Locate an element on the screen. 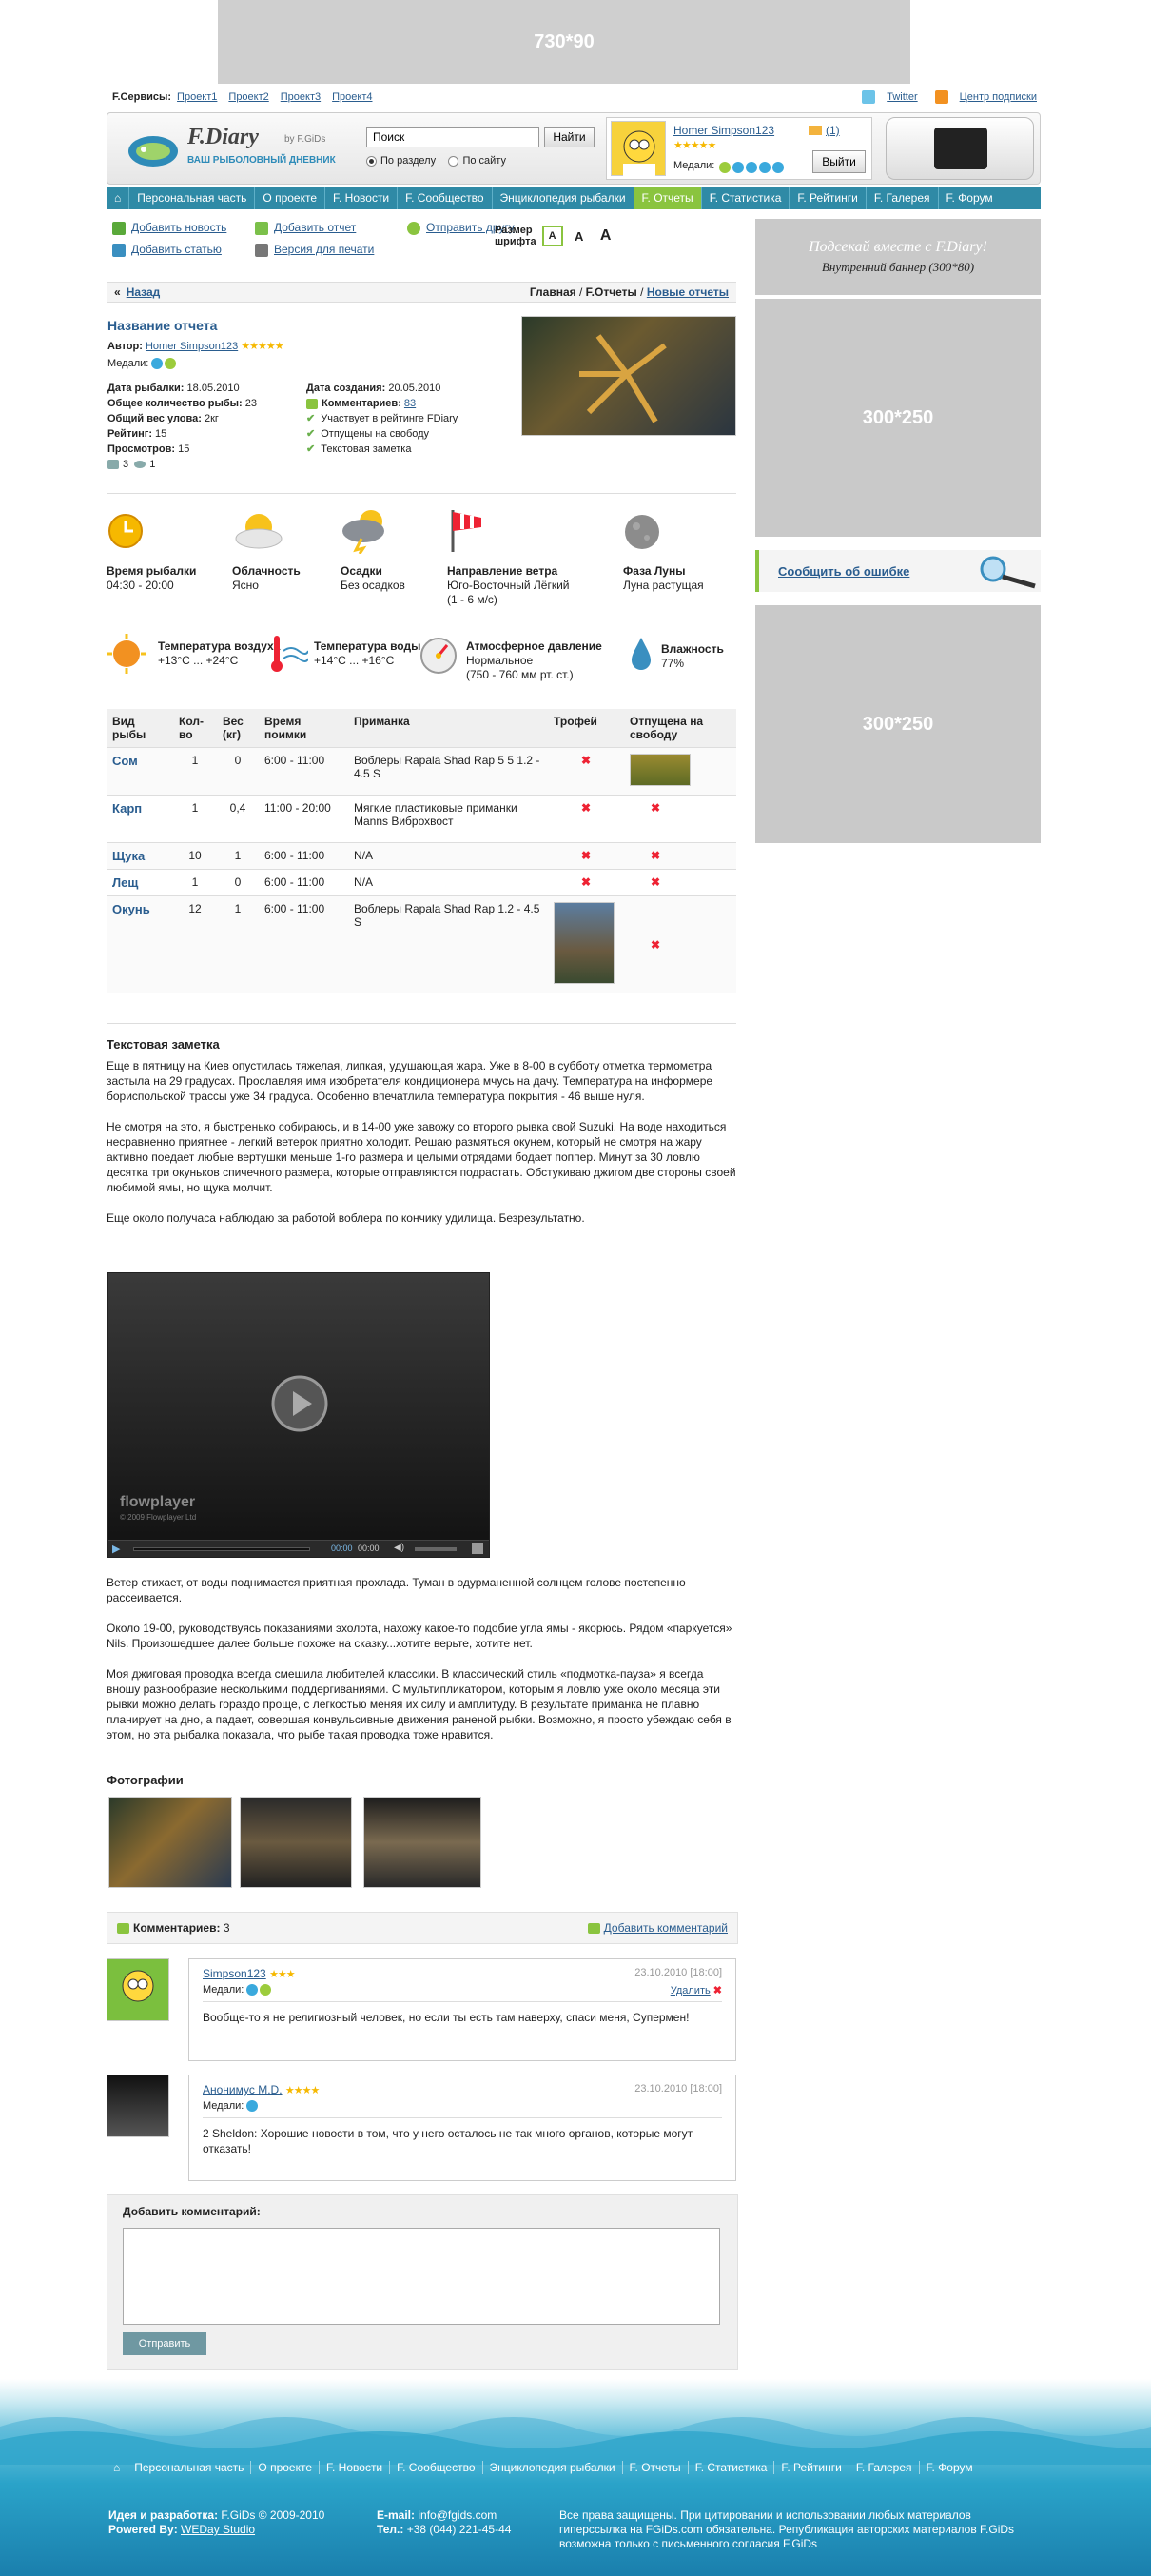 The height and width of the screenshot is (2576, 1151). email-value: info@fgids.com is located at coordinates (457, 2515).